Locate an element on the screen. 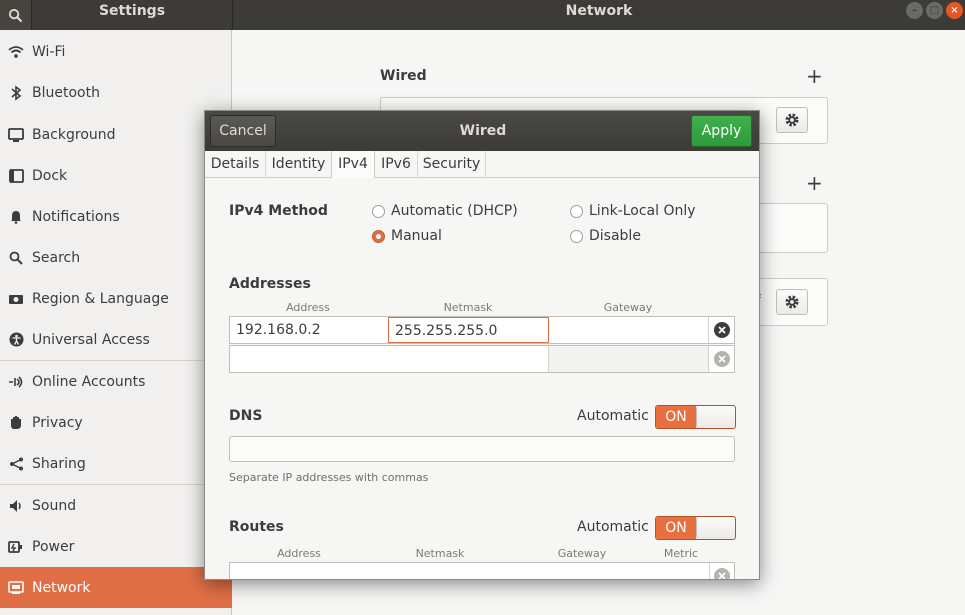 Image resolution: width=965 pixels, height=615 pixels. dns-input is located at coordinates (482, 449).